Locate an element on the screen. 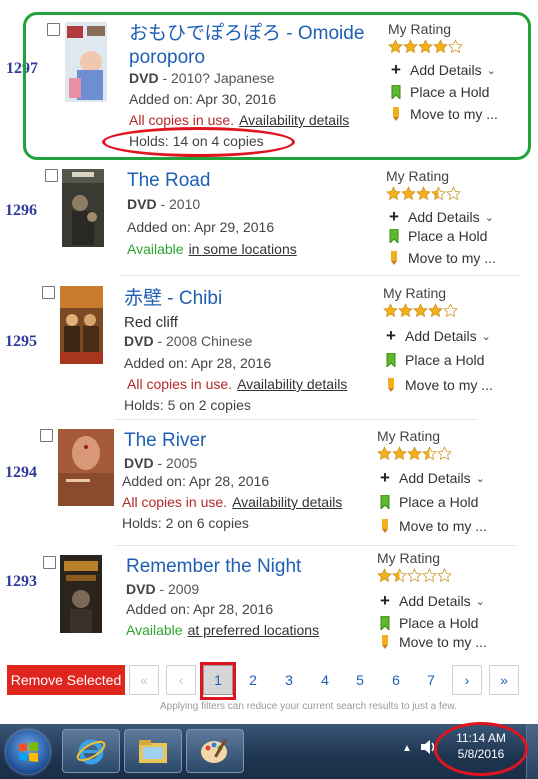 Image resolution: width=538 pixels, height=779 pixels. page-4-button: 4 is located at coordinates (325, 680).